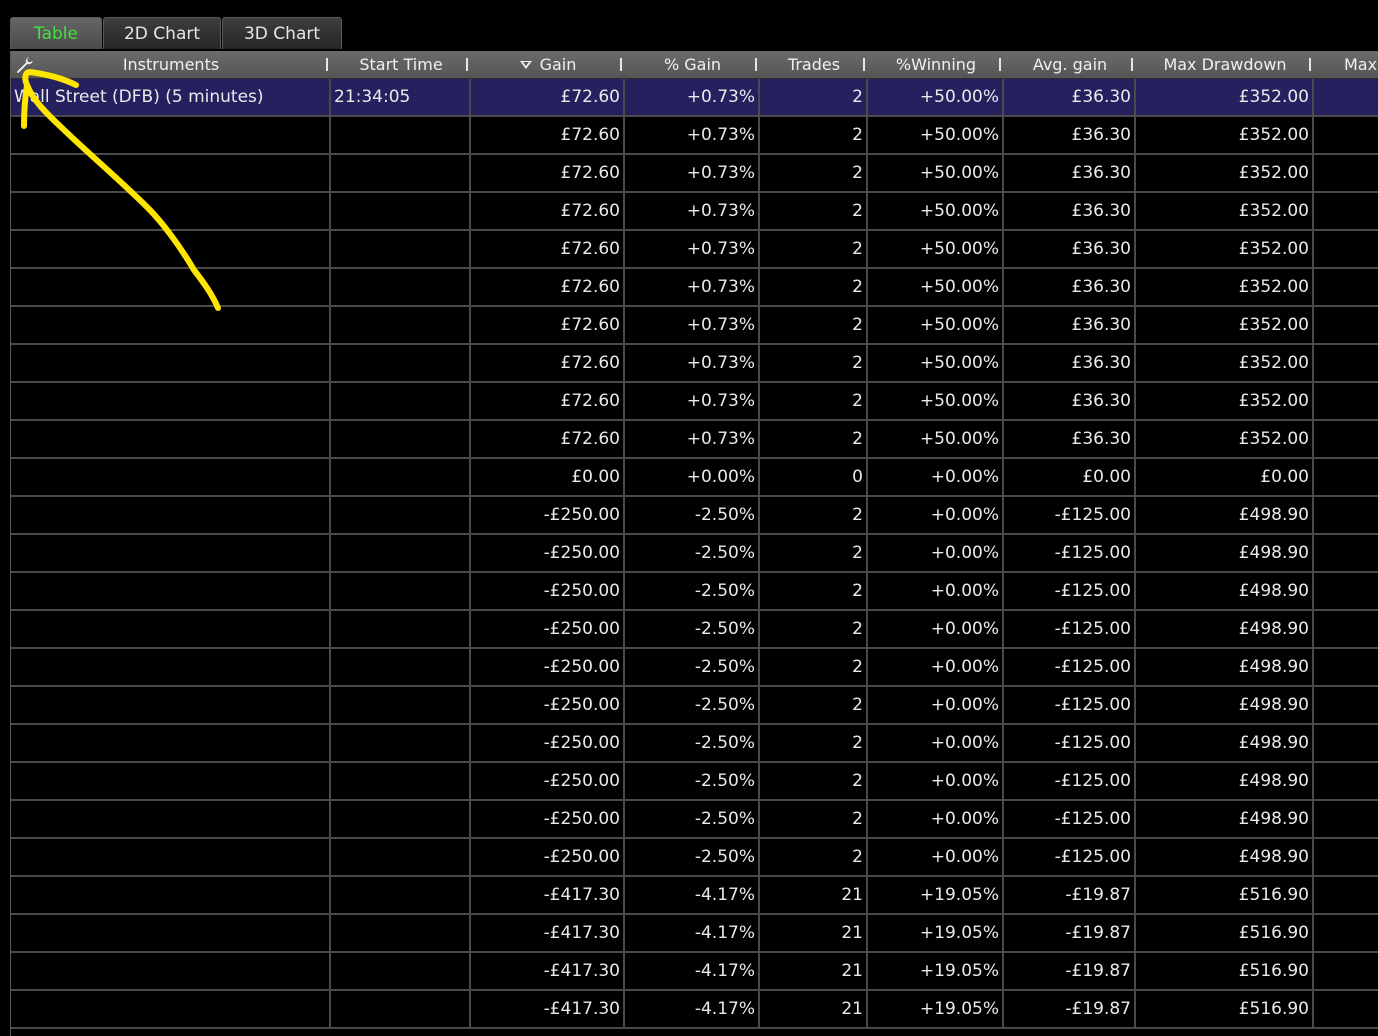 Image resolution: width=1378 pixels, height=1036 pixels. What do you see at coordinates (401, 97) in the screenshot?
I see `cell-start-time: 21:34:05` at bounding box center [401, 97].